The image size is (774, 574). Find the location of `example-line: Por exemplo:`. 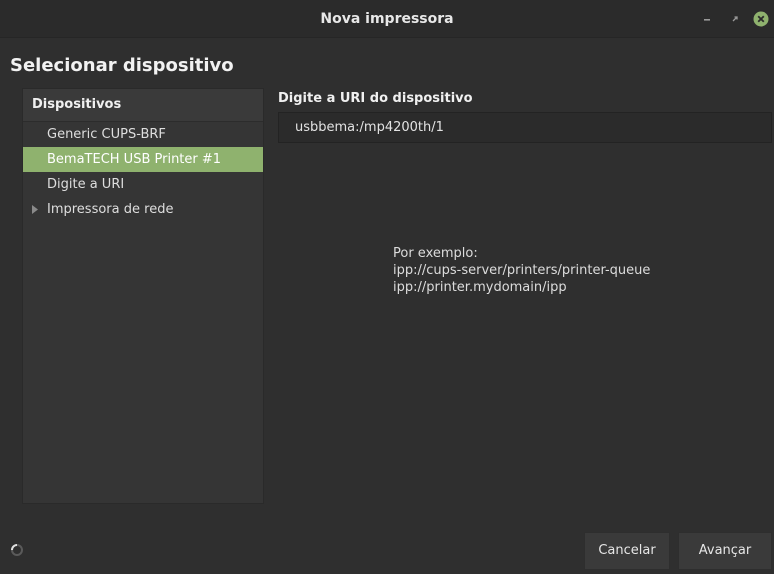

example-line: Por exemplo: is located at coordinates (435, 253).